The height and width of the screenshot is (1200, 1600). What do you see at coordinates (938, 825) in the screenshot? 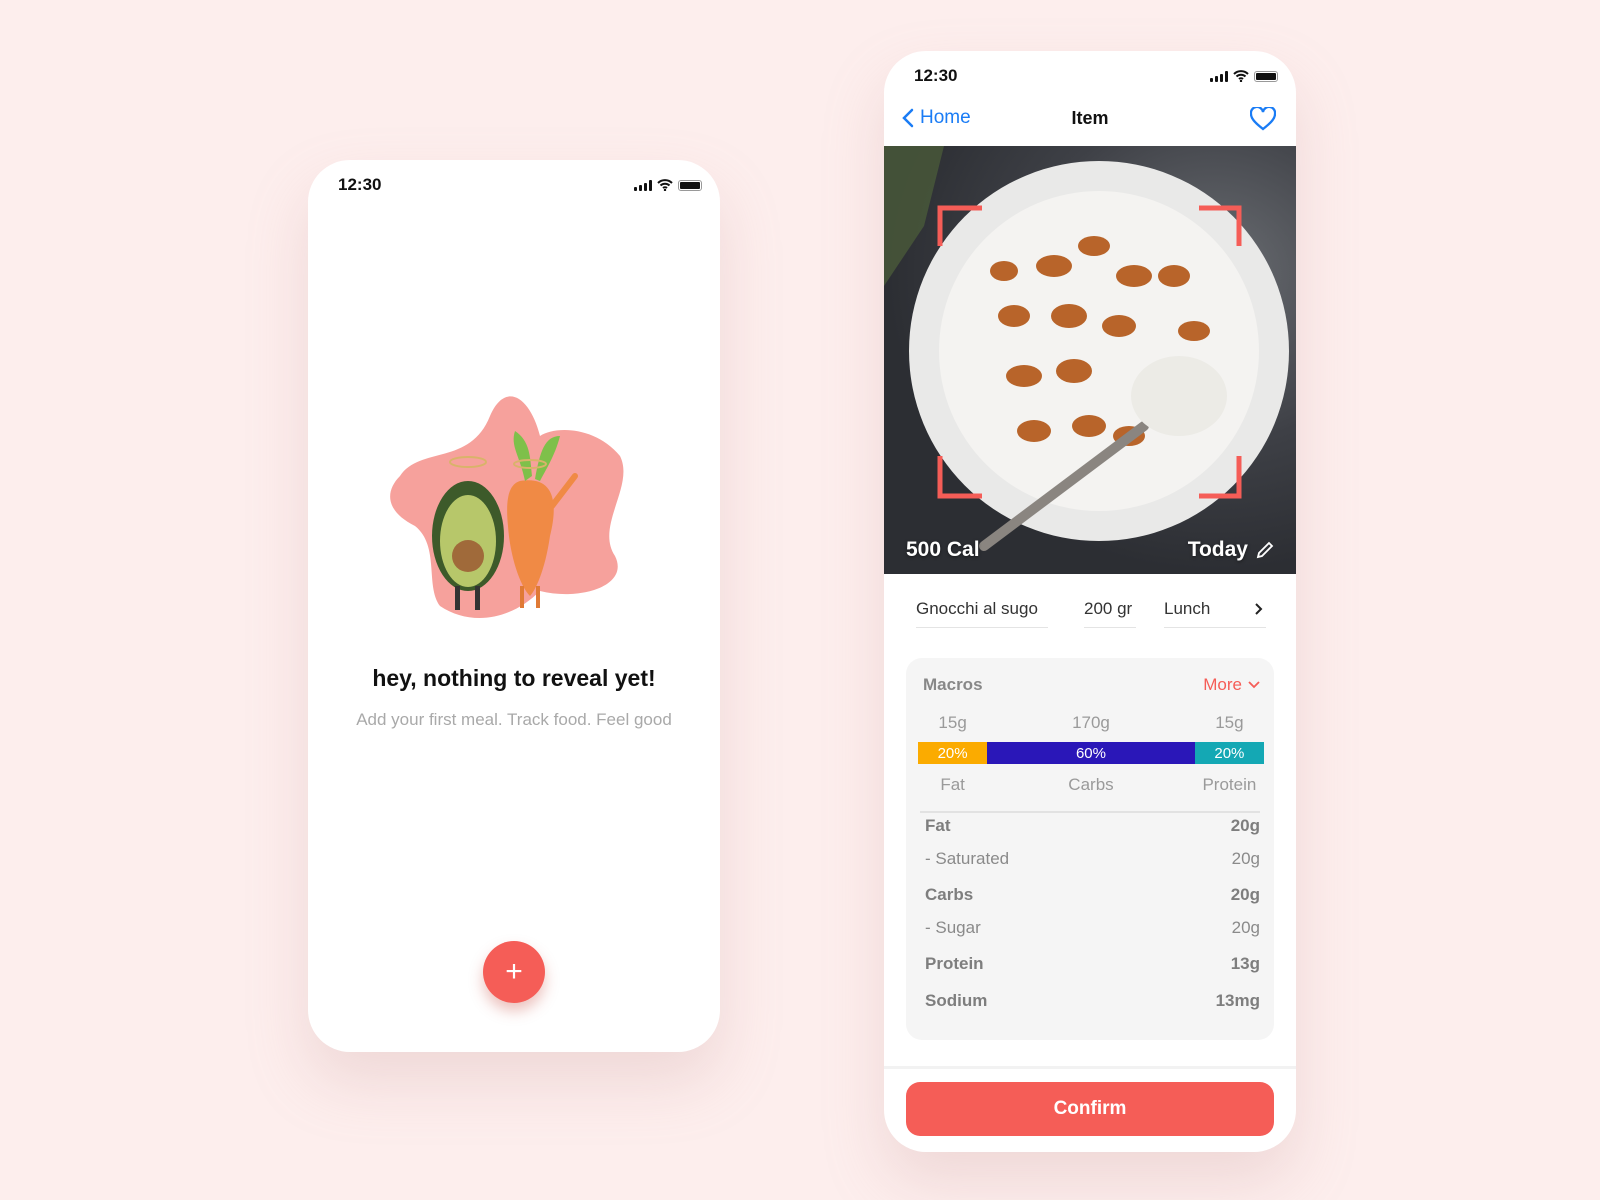
I see `nutrient-label: Fat` at bounding box center [938, 825].